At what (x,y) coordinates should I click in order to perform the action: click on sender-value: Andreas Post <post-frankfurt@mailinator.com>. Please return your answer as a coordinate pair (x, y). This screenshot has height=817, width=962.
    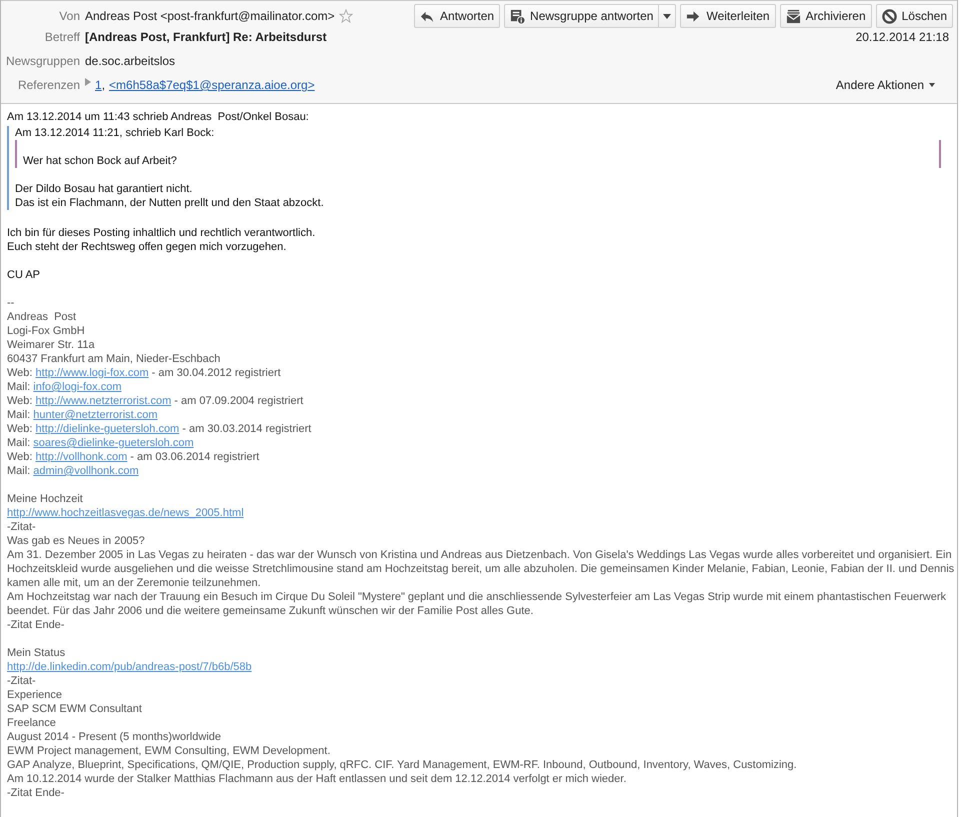
    Looking at the image, I should click on (210, 16).